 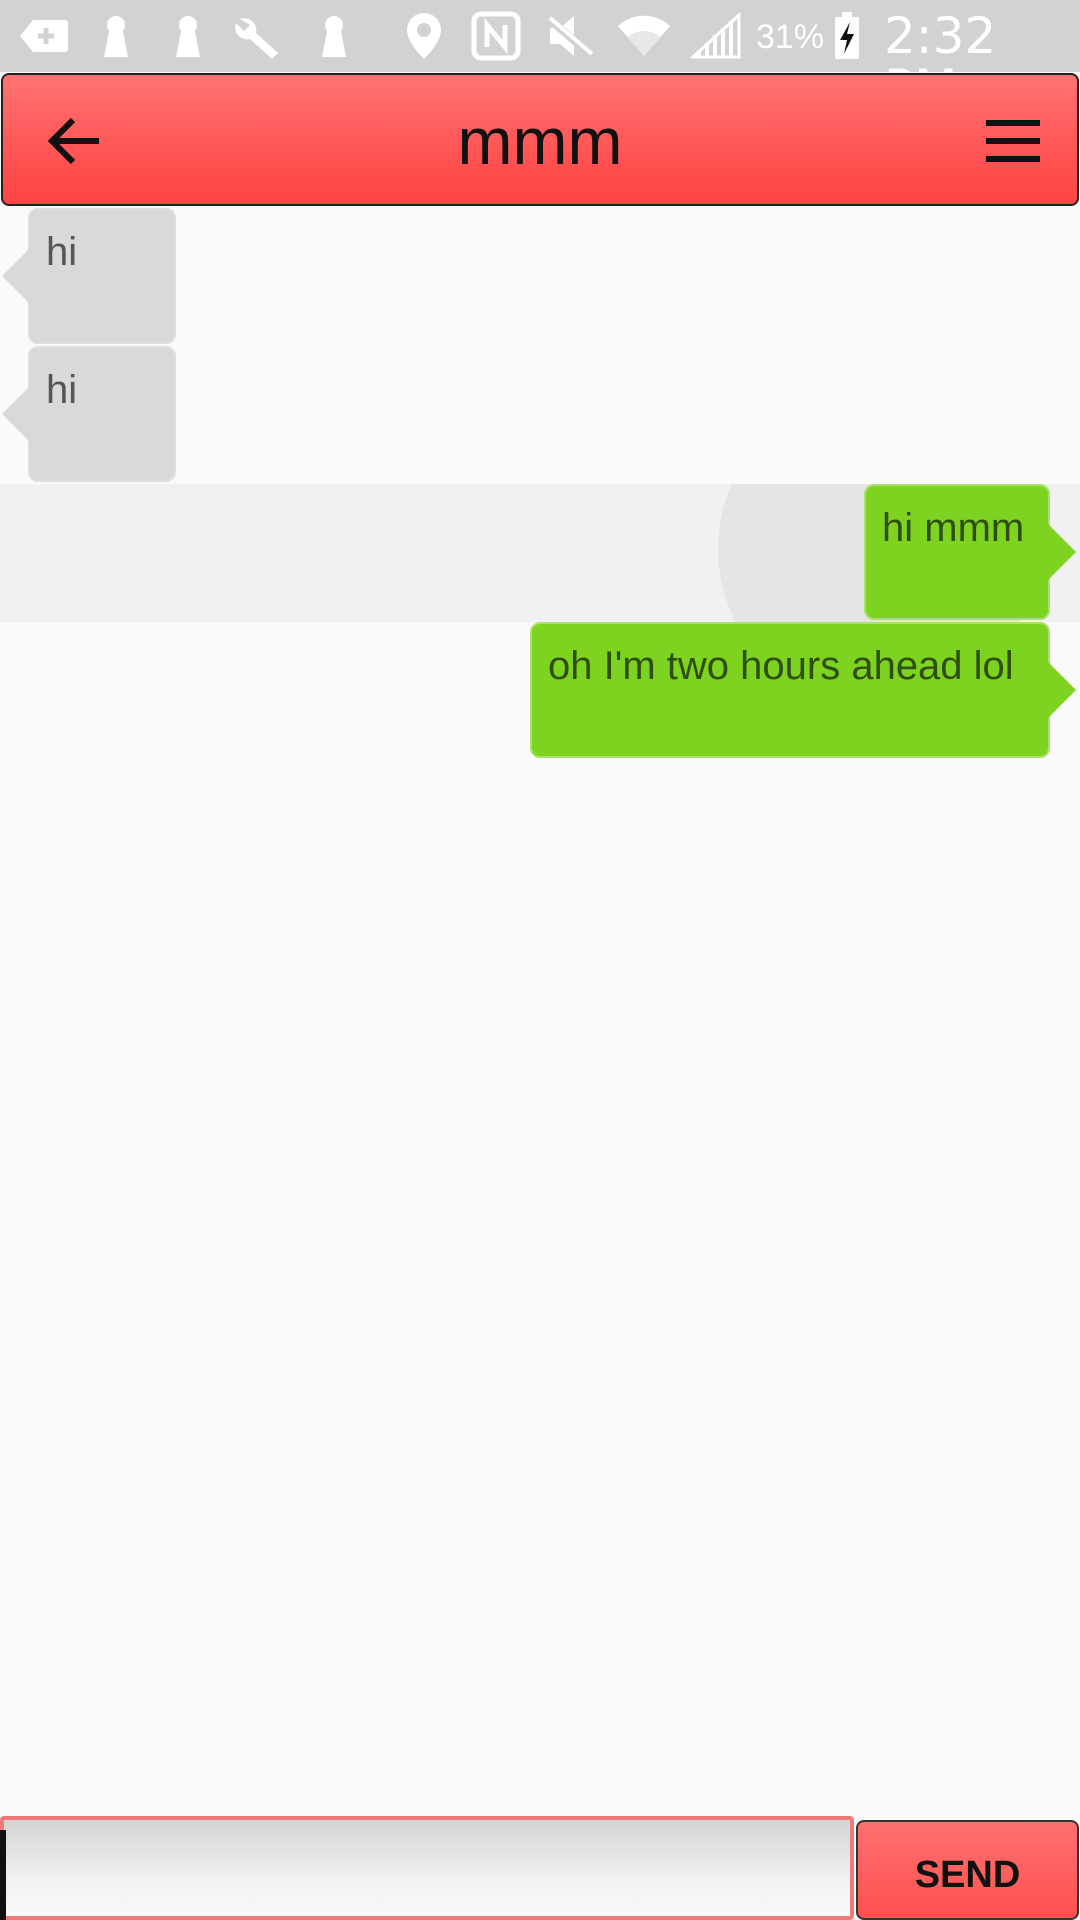 What do you see at coordinates (496, 36) in the screenshot?
I see `nfc-icon` at bounding box center [496, 36].